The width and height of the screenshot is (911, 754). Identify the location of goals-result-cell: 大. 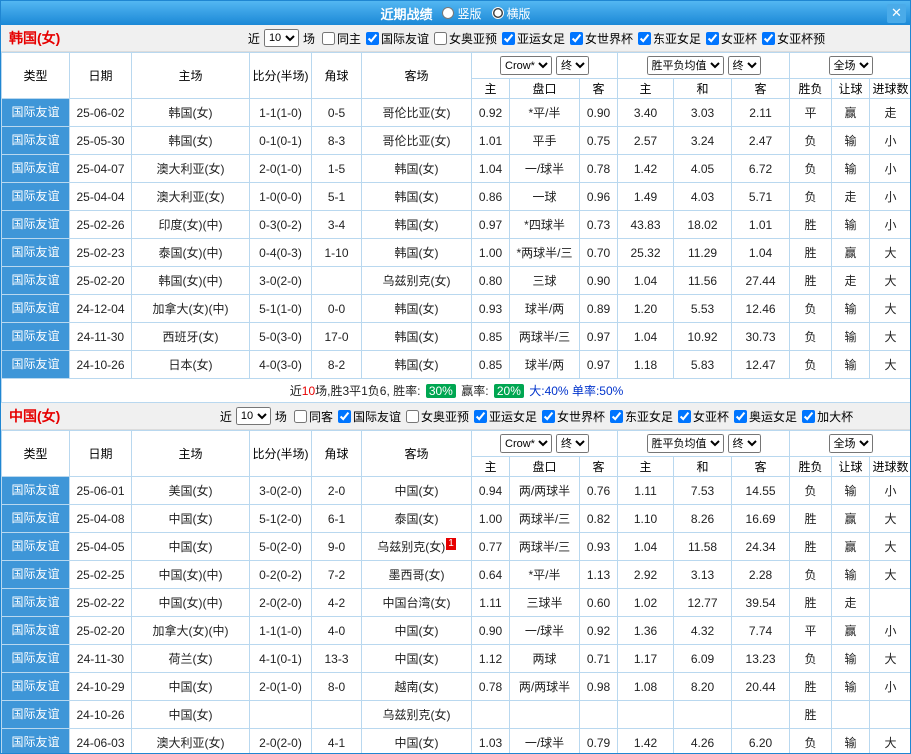
(889, 658).